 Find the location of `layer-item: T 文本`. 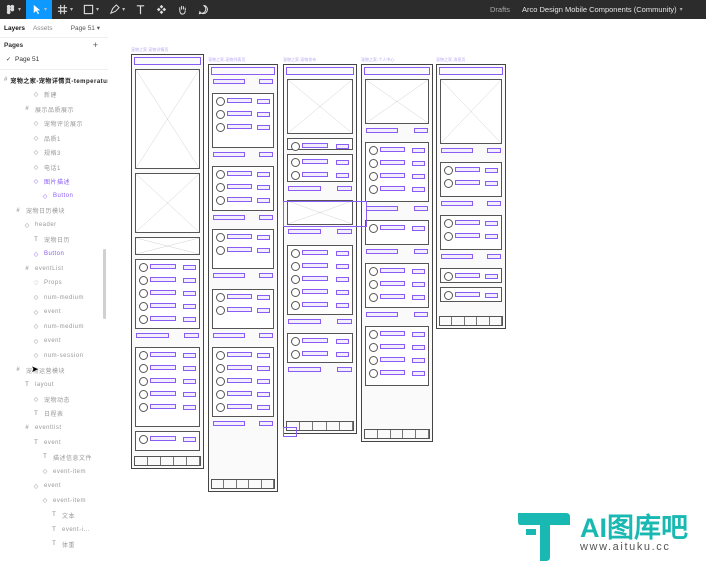

layer-item: T 文本 is located at coordinates (54, 515).